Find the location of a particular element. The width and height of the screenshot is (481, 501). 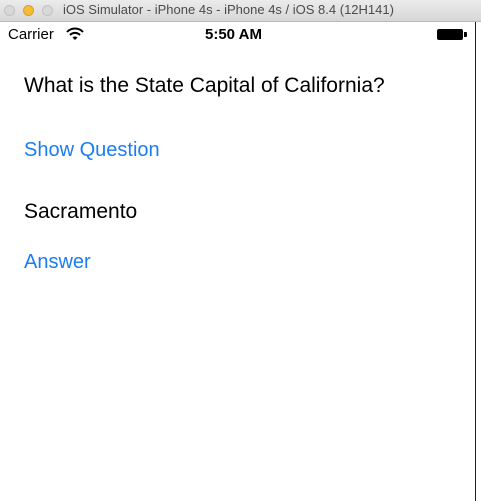

answer-label: Sacramento is located at coordinates (81, 211).